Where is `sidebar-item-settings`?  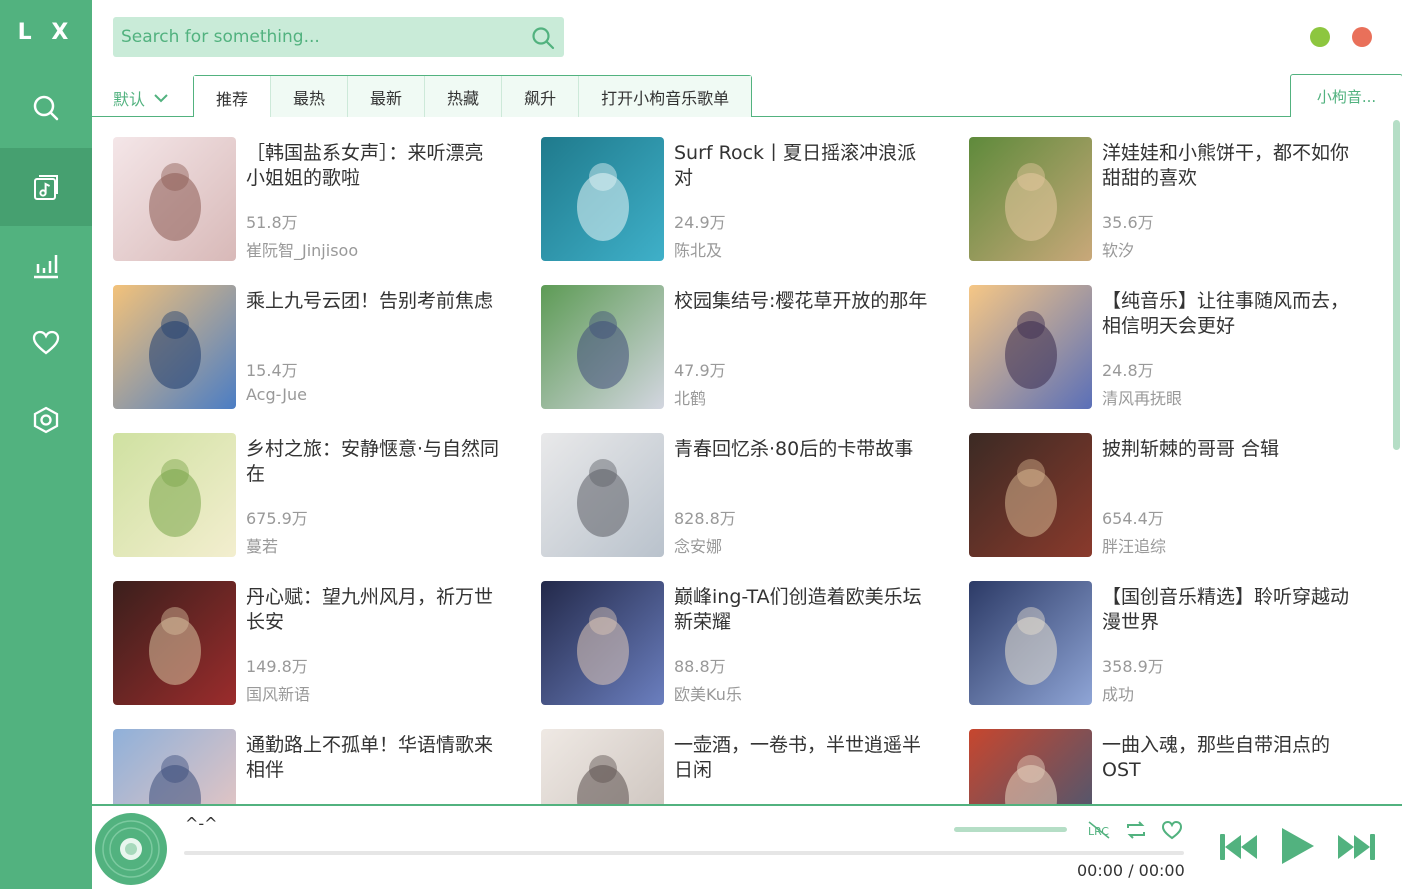
sidebar-item-settings is located at coordinates (46, 420).